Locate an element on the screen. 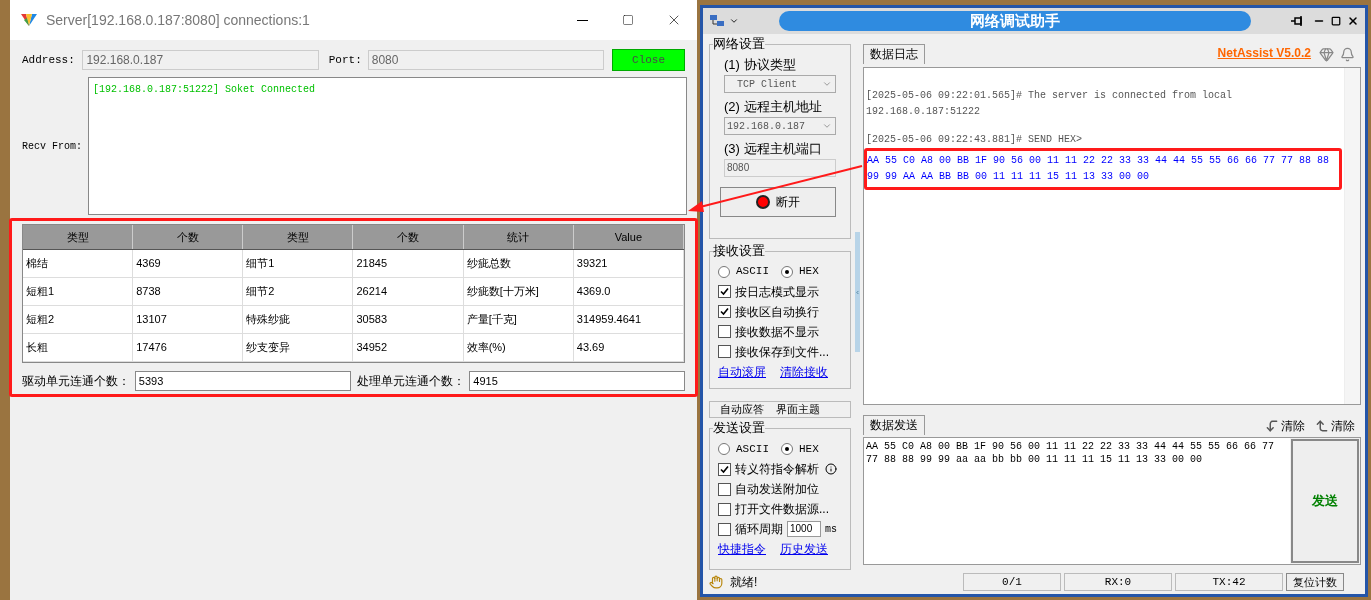 Image resolution: width=1371 pixels, height=600 pixels. bell-icon is located at coordinates (1347, 54).